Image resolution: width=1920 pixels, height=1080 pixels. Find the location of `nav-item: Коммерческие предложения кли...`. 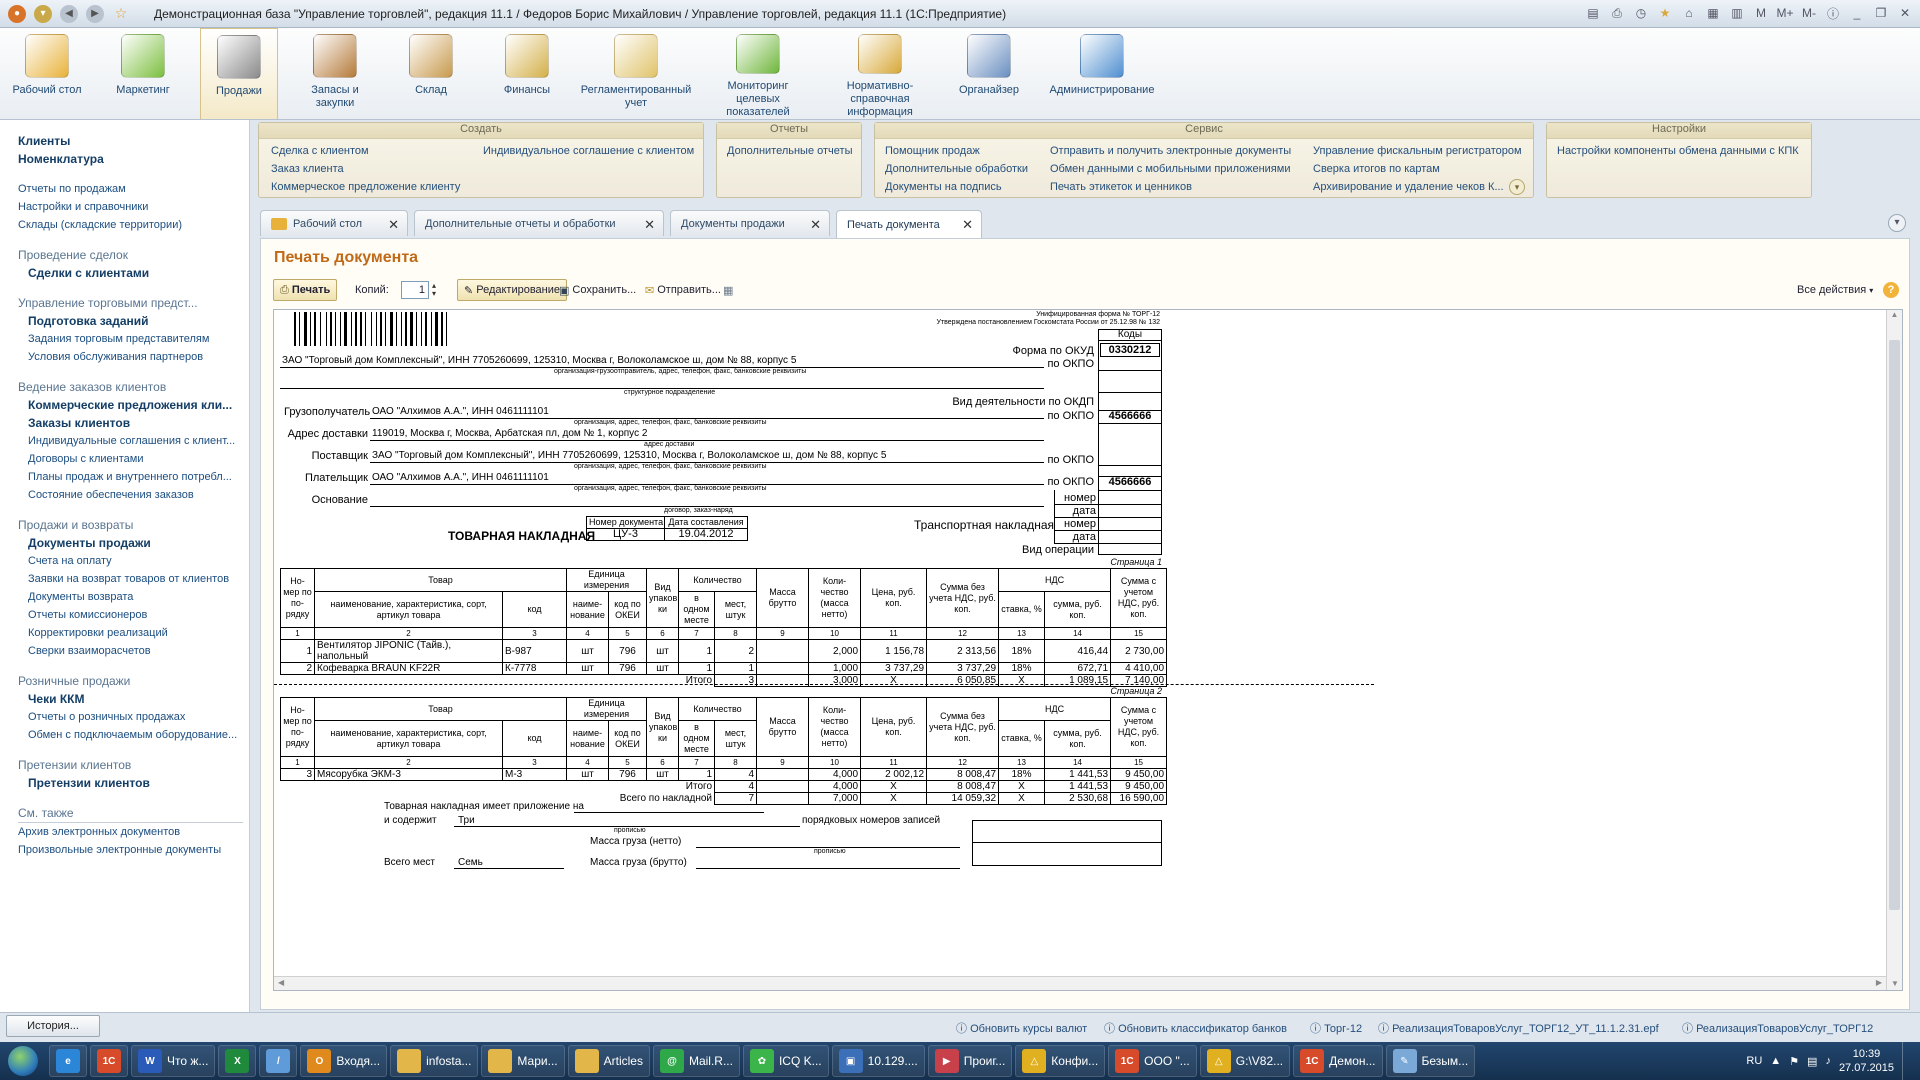

nav-item: Коммерческие предложения кли... is located at coordinates (130, 405).